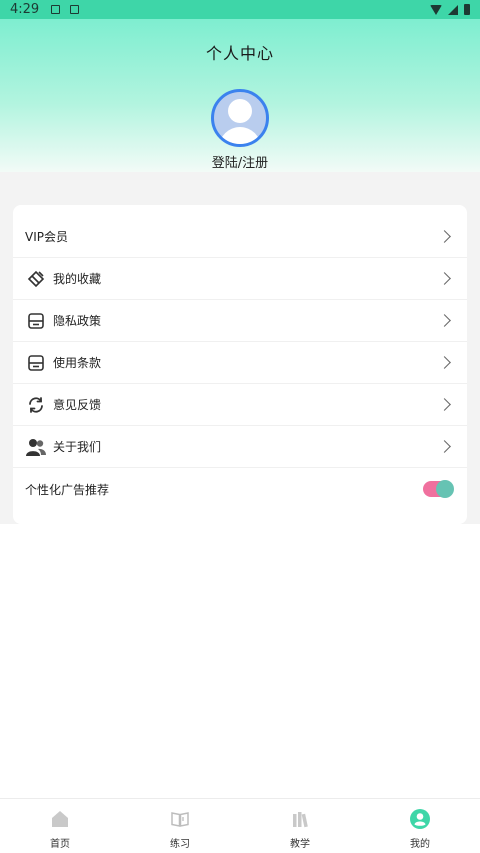  What do you see at coordinates (67, 489) in the screenshot?
I see `ad-recommendation-label: 个性化广告推荐` at bounding box center [67, 489].